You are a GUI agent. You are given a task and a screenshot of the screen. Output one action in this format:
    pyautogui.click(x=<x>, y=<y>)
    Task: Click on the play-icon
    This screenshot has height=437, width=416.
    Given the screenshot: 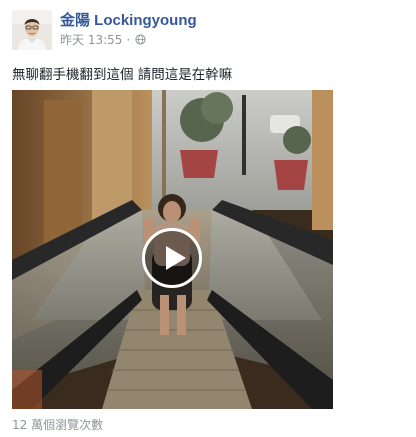 What is the action you would take?
    pyautogui.click(x=176, y=258)
    